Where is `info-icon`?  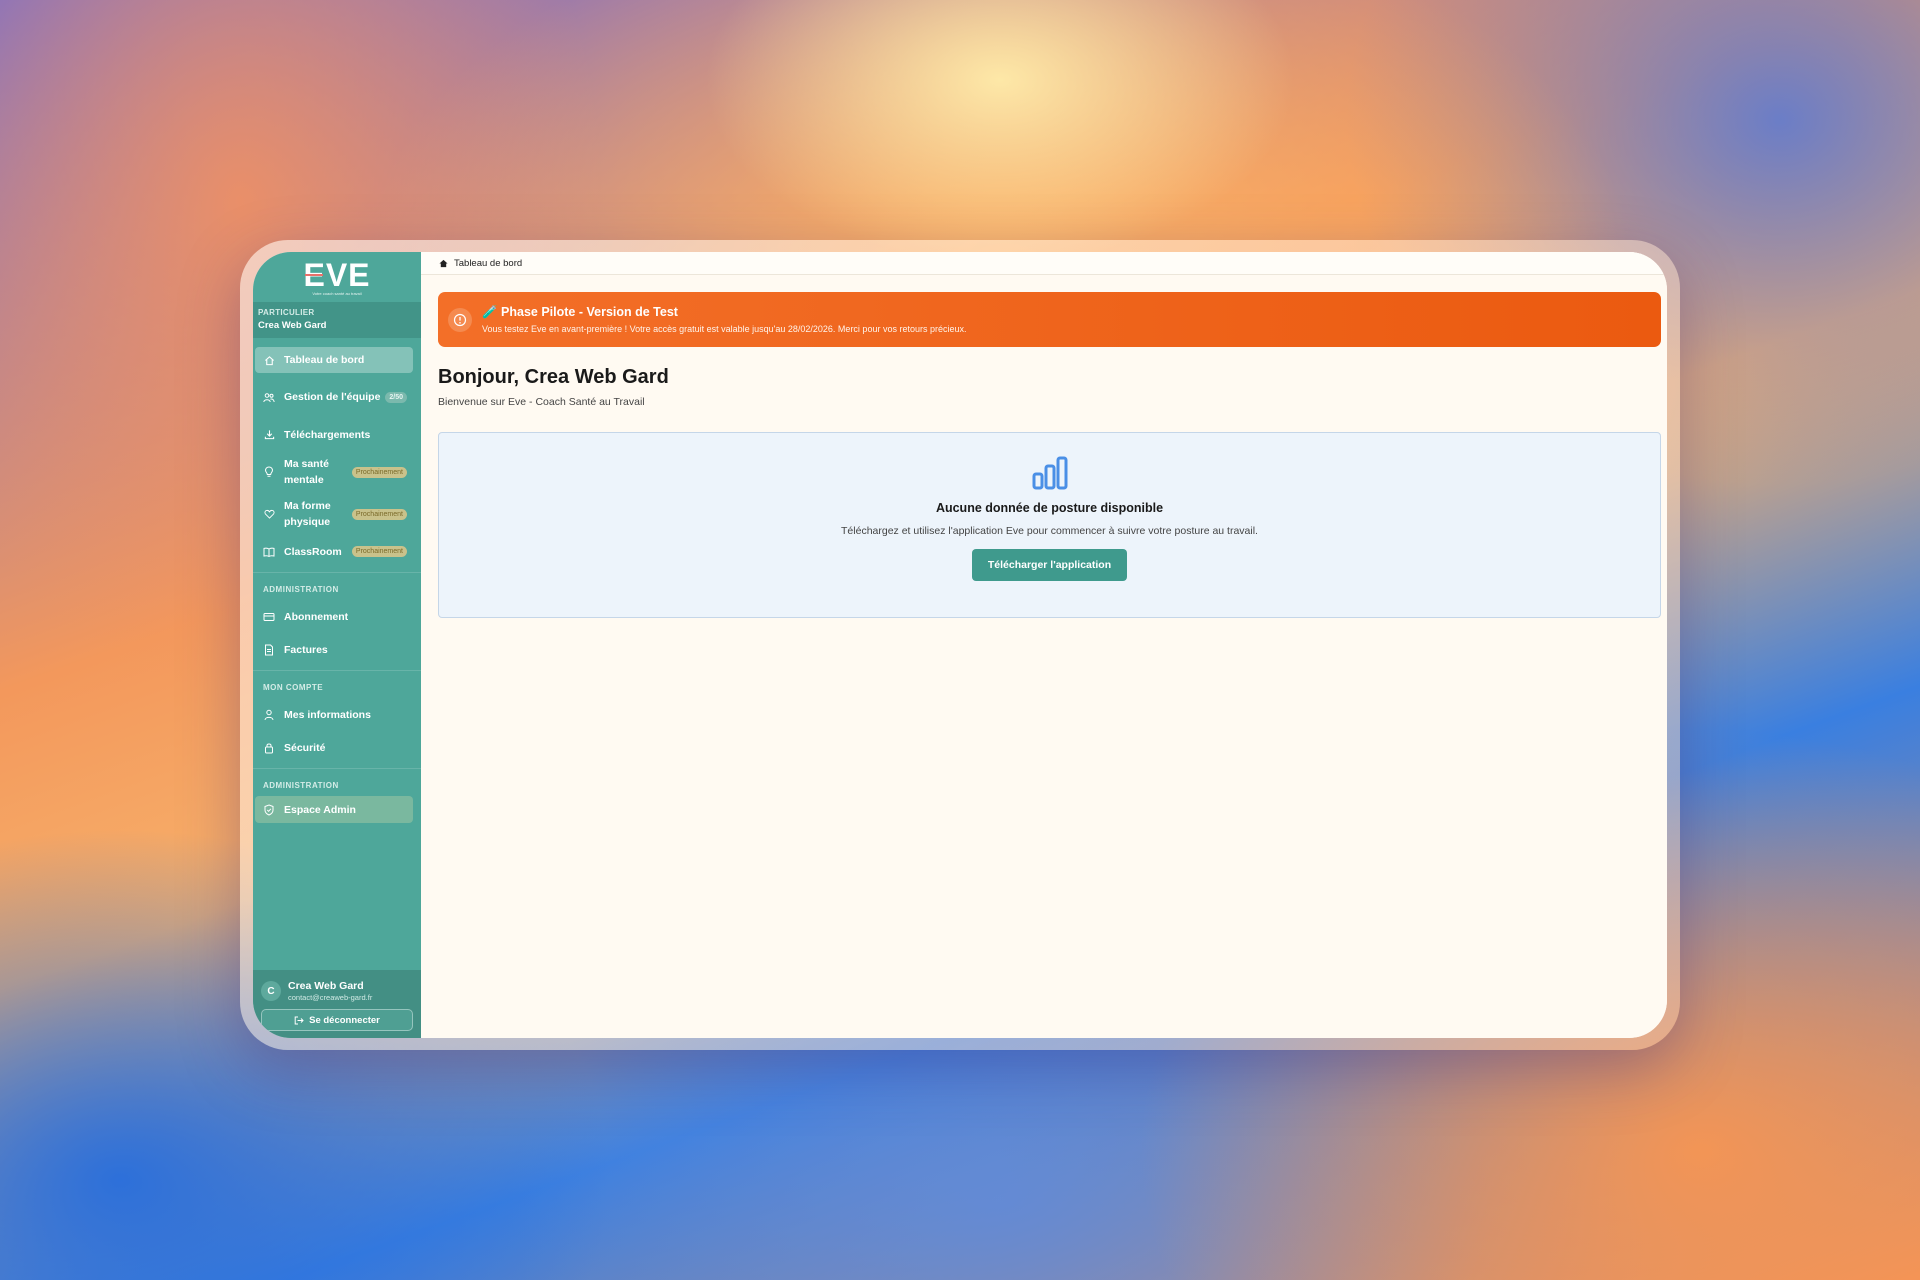
info-icon is located at coordinates (460, 319).